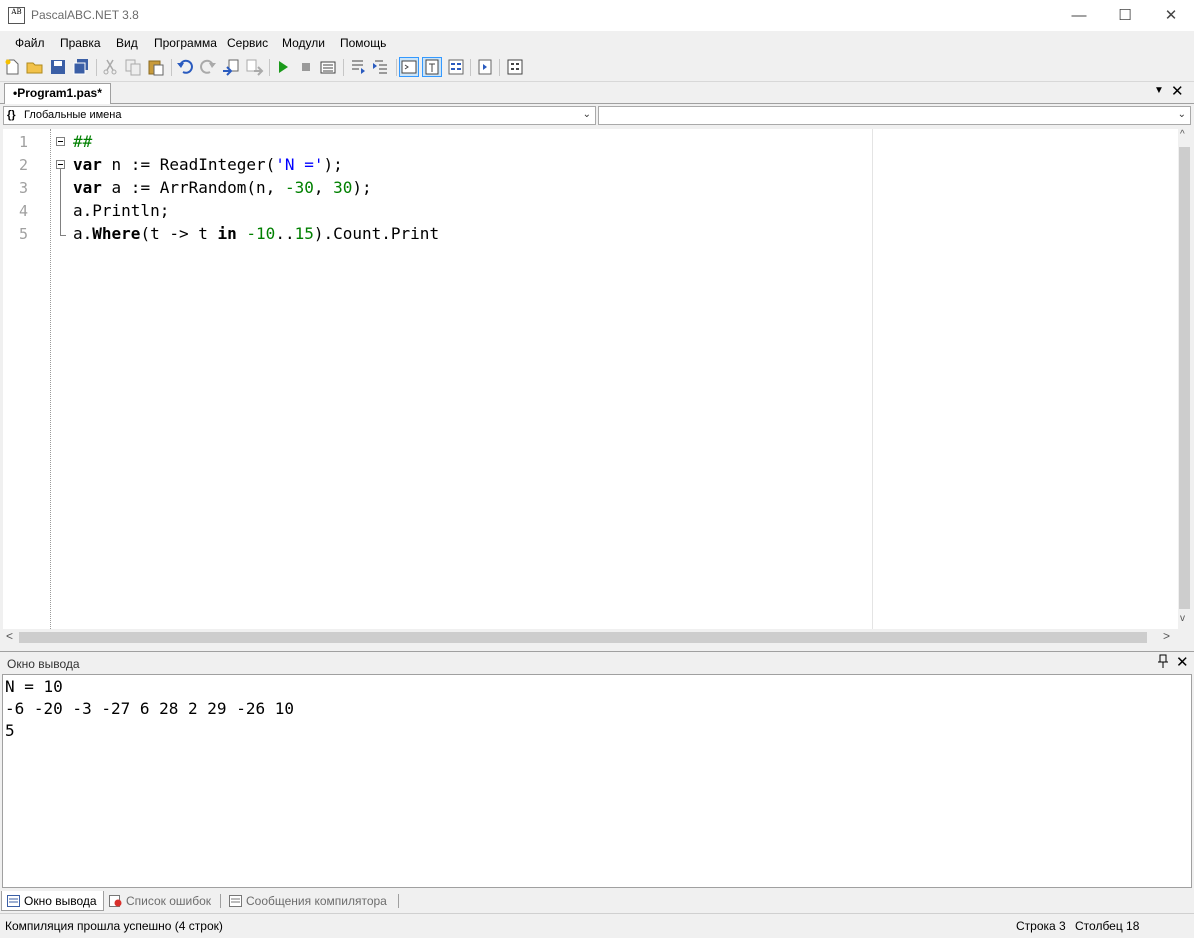 The image size is (1194, 938). I want to click on line-number: 1, so click(24, 142).